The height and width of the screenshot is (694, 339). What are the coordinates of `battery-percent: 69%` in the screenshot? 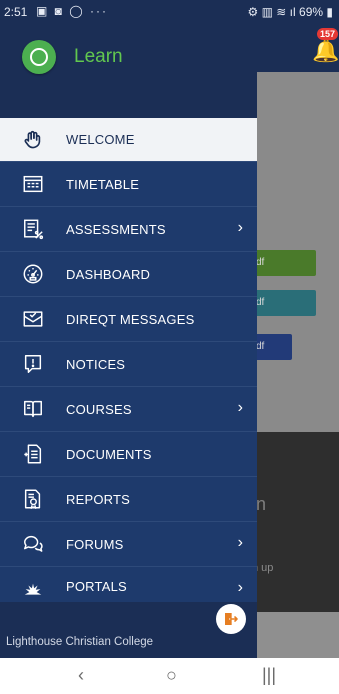 It's located at (311, 12).